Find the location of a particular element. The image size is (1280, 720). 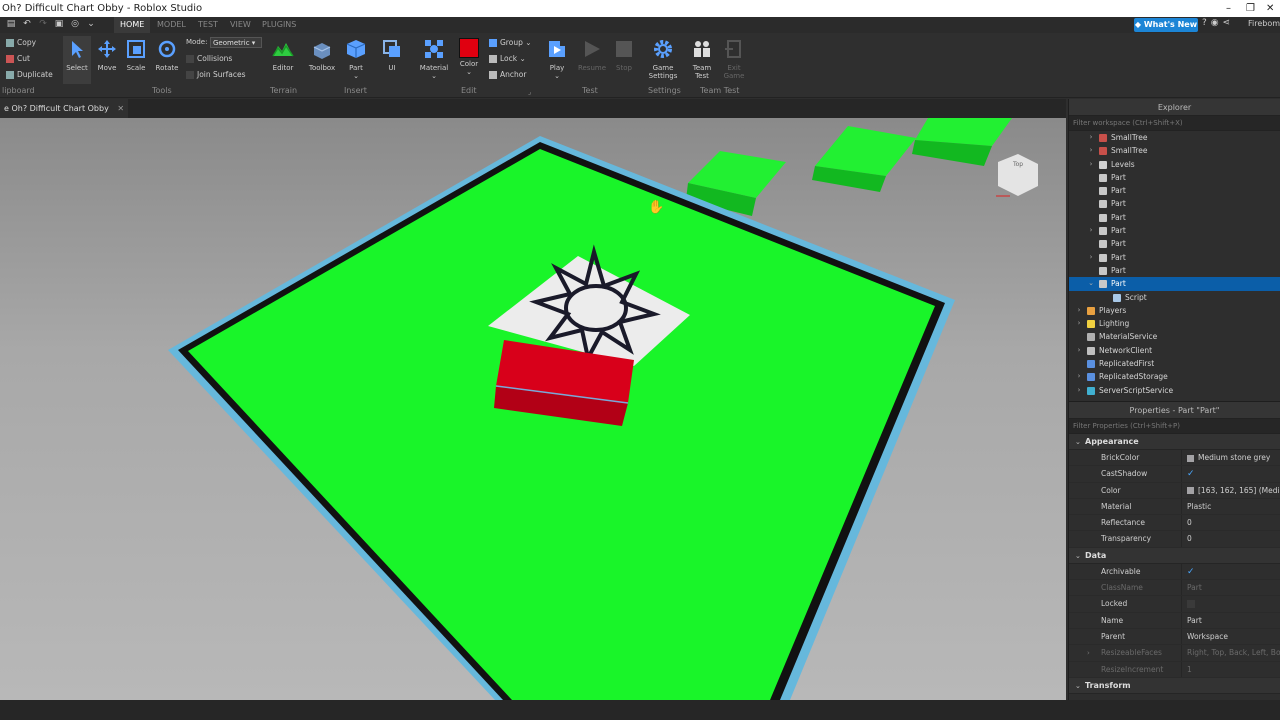

play-button: Play ⌄ is located at coordinates (557, 59).